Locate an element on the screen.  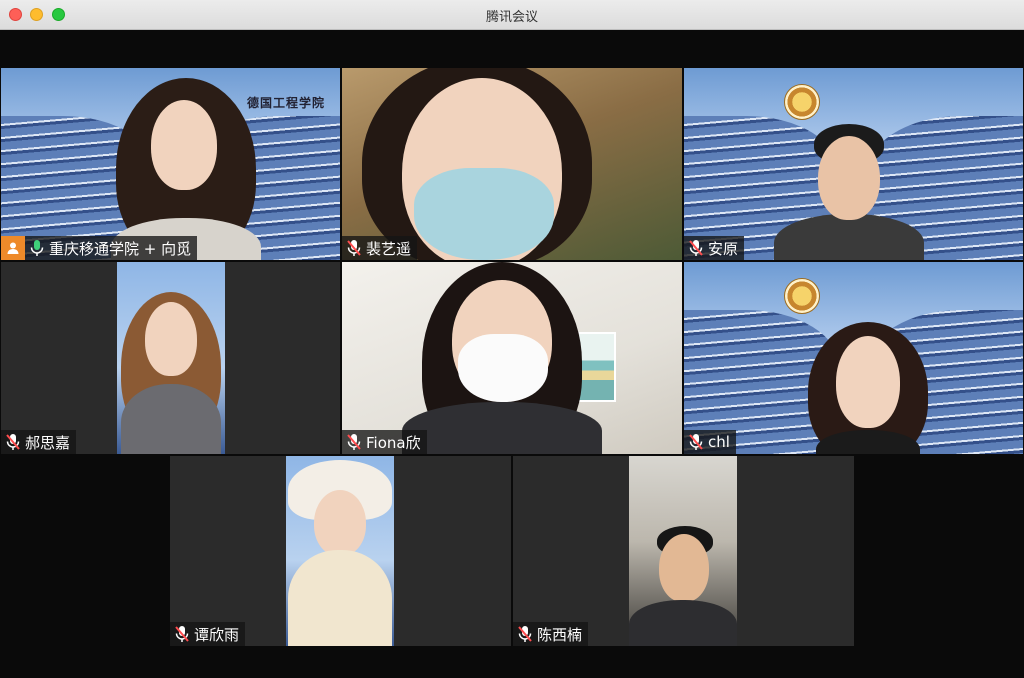
video-tile-p8: 陈西楠 is located at coordinates (683, 551).